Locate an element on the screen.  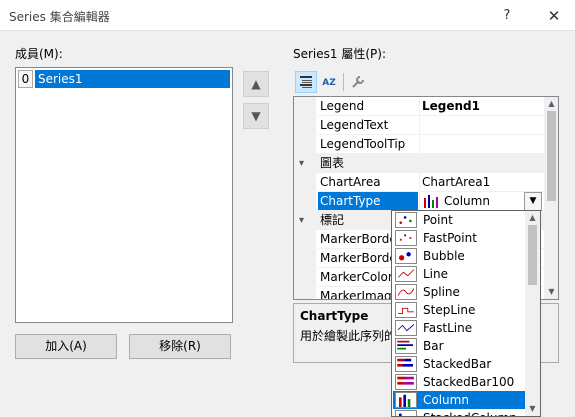
property-name: Legend is located at coordinates (368, 106).